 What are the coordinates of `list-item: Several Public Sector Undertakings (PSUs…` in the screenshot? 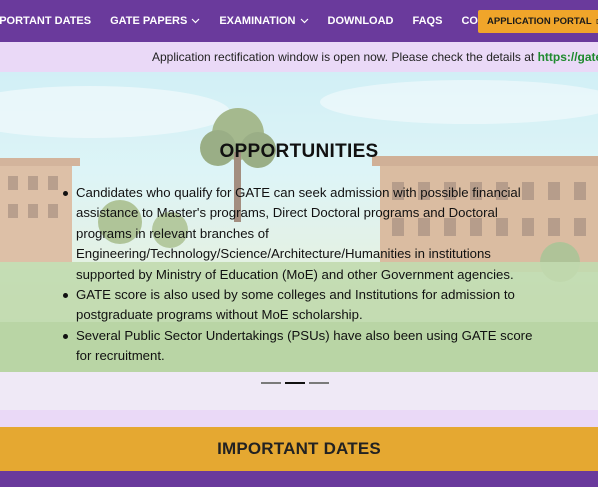 It's located at (302, 346).